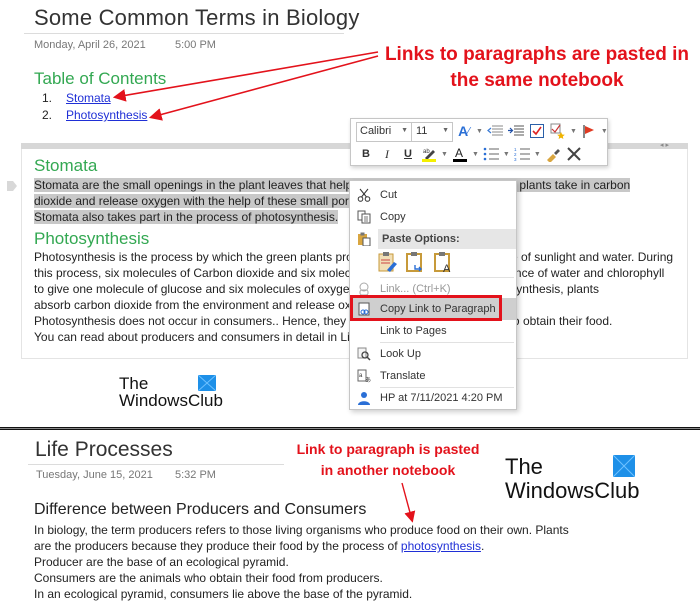 The image size is (700, 611). I want to click on bold-icon: B, so click(366, 154).